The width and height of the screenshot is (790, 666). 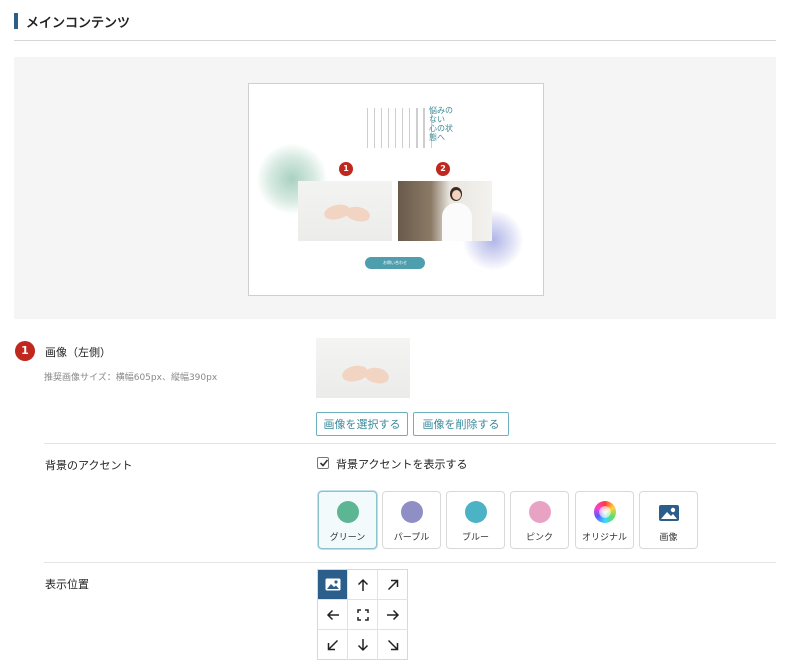 I want to click on preview-image-right, so click(x=445, y=211).